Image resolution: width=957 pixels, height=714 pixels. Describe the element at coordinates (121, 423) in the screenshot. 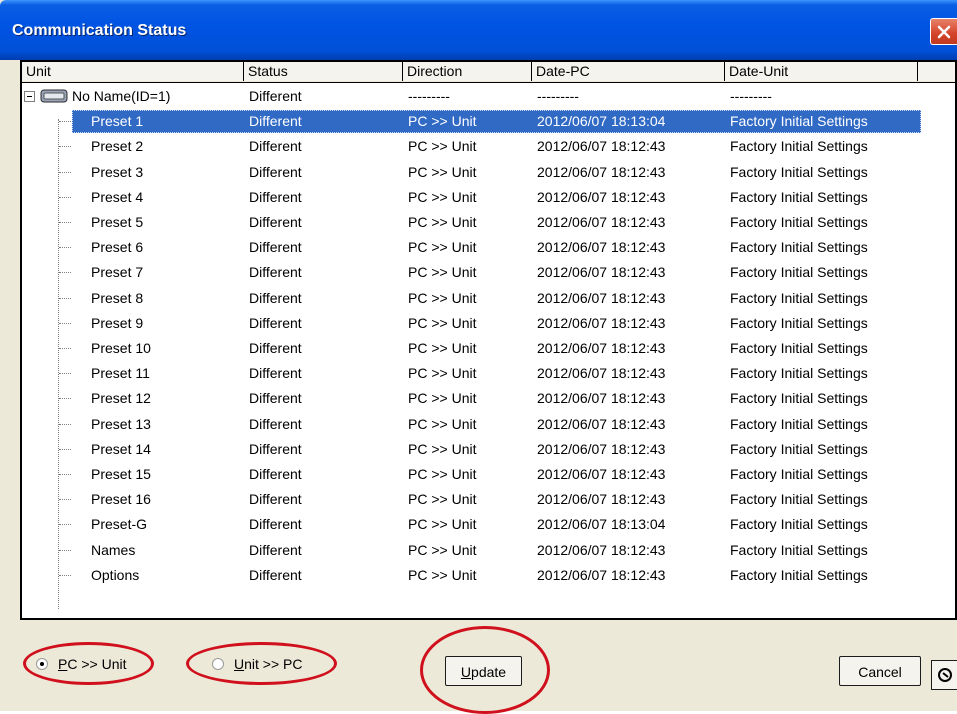

I see `row-unit-name: Preset 13` at that location.